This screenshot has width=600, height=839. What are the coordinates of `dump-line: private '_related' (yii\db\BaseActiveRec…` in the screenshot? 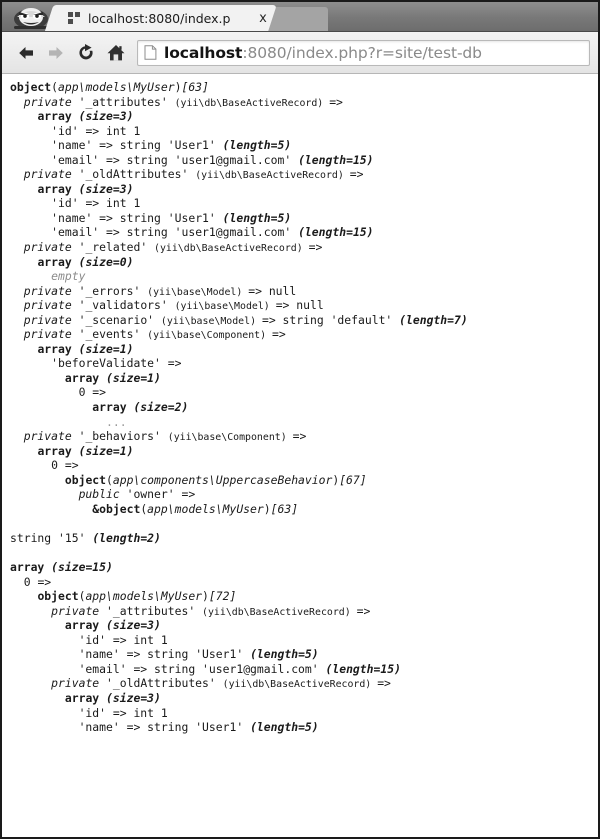 It's located at (304, 247).